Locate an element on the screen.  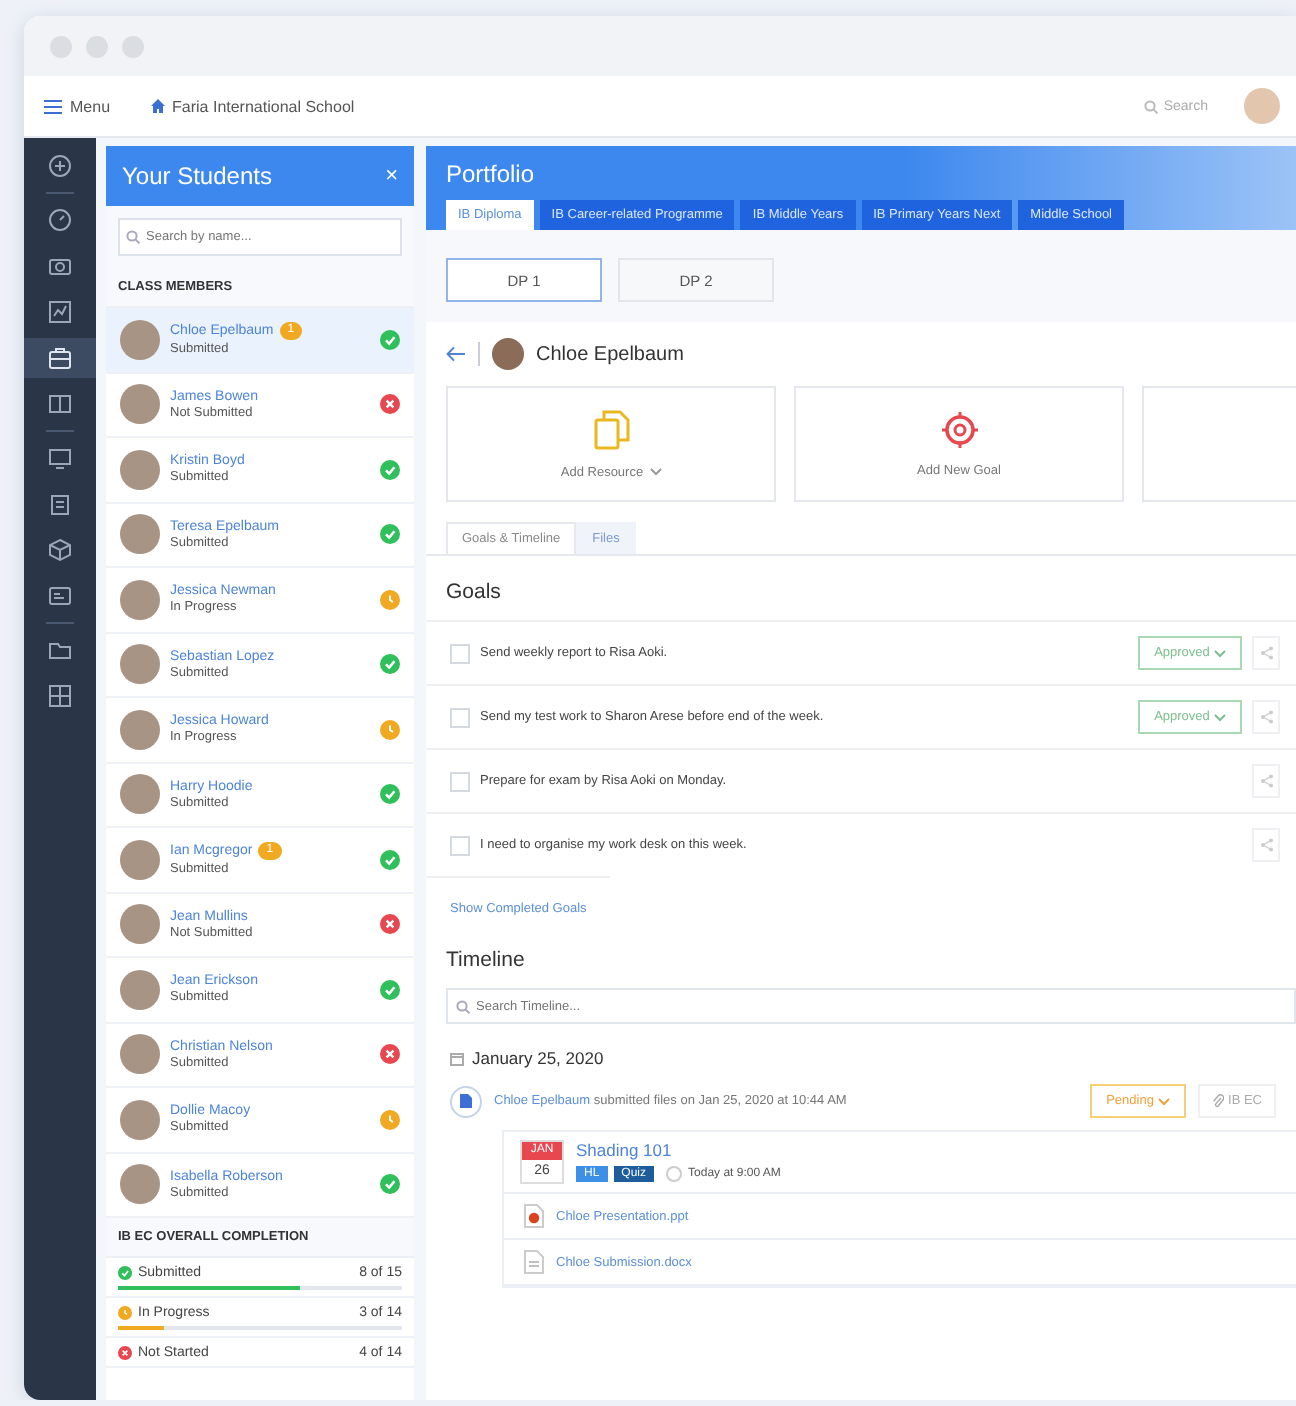
home-icon is located at coordinates (158, 106).